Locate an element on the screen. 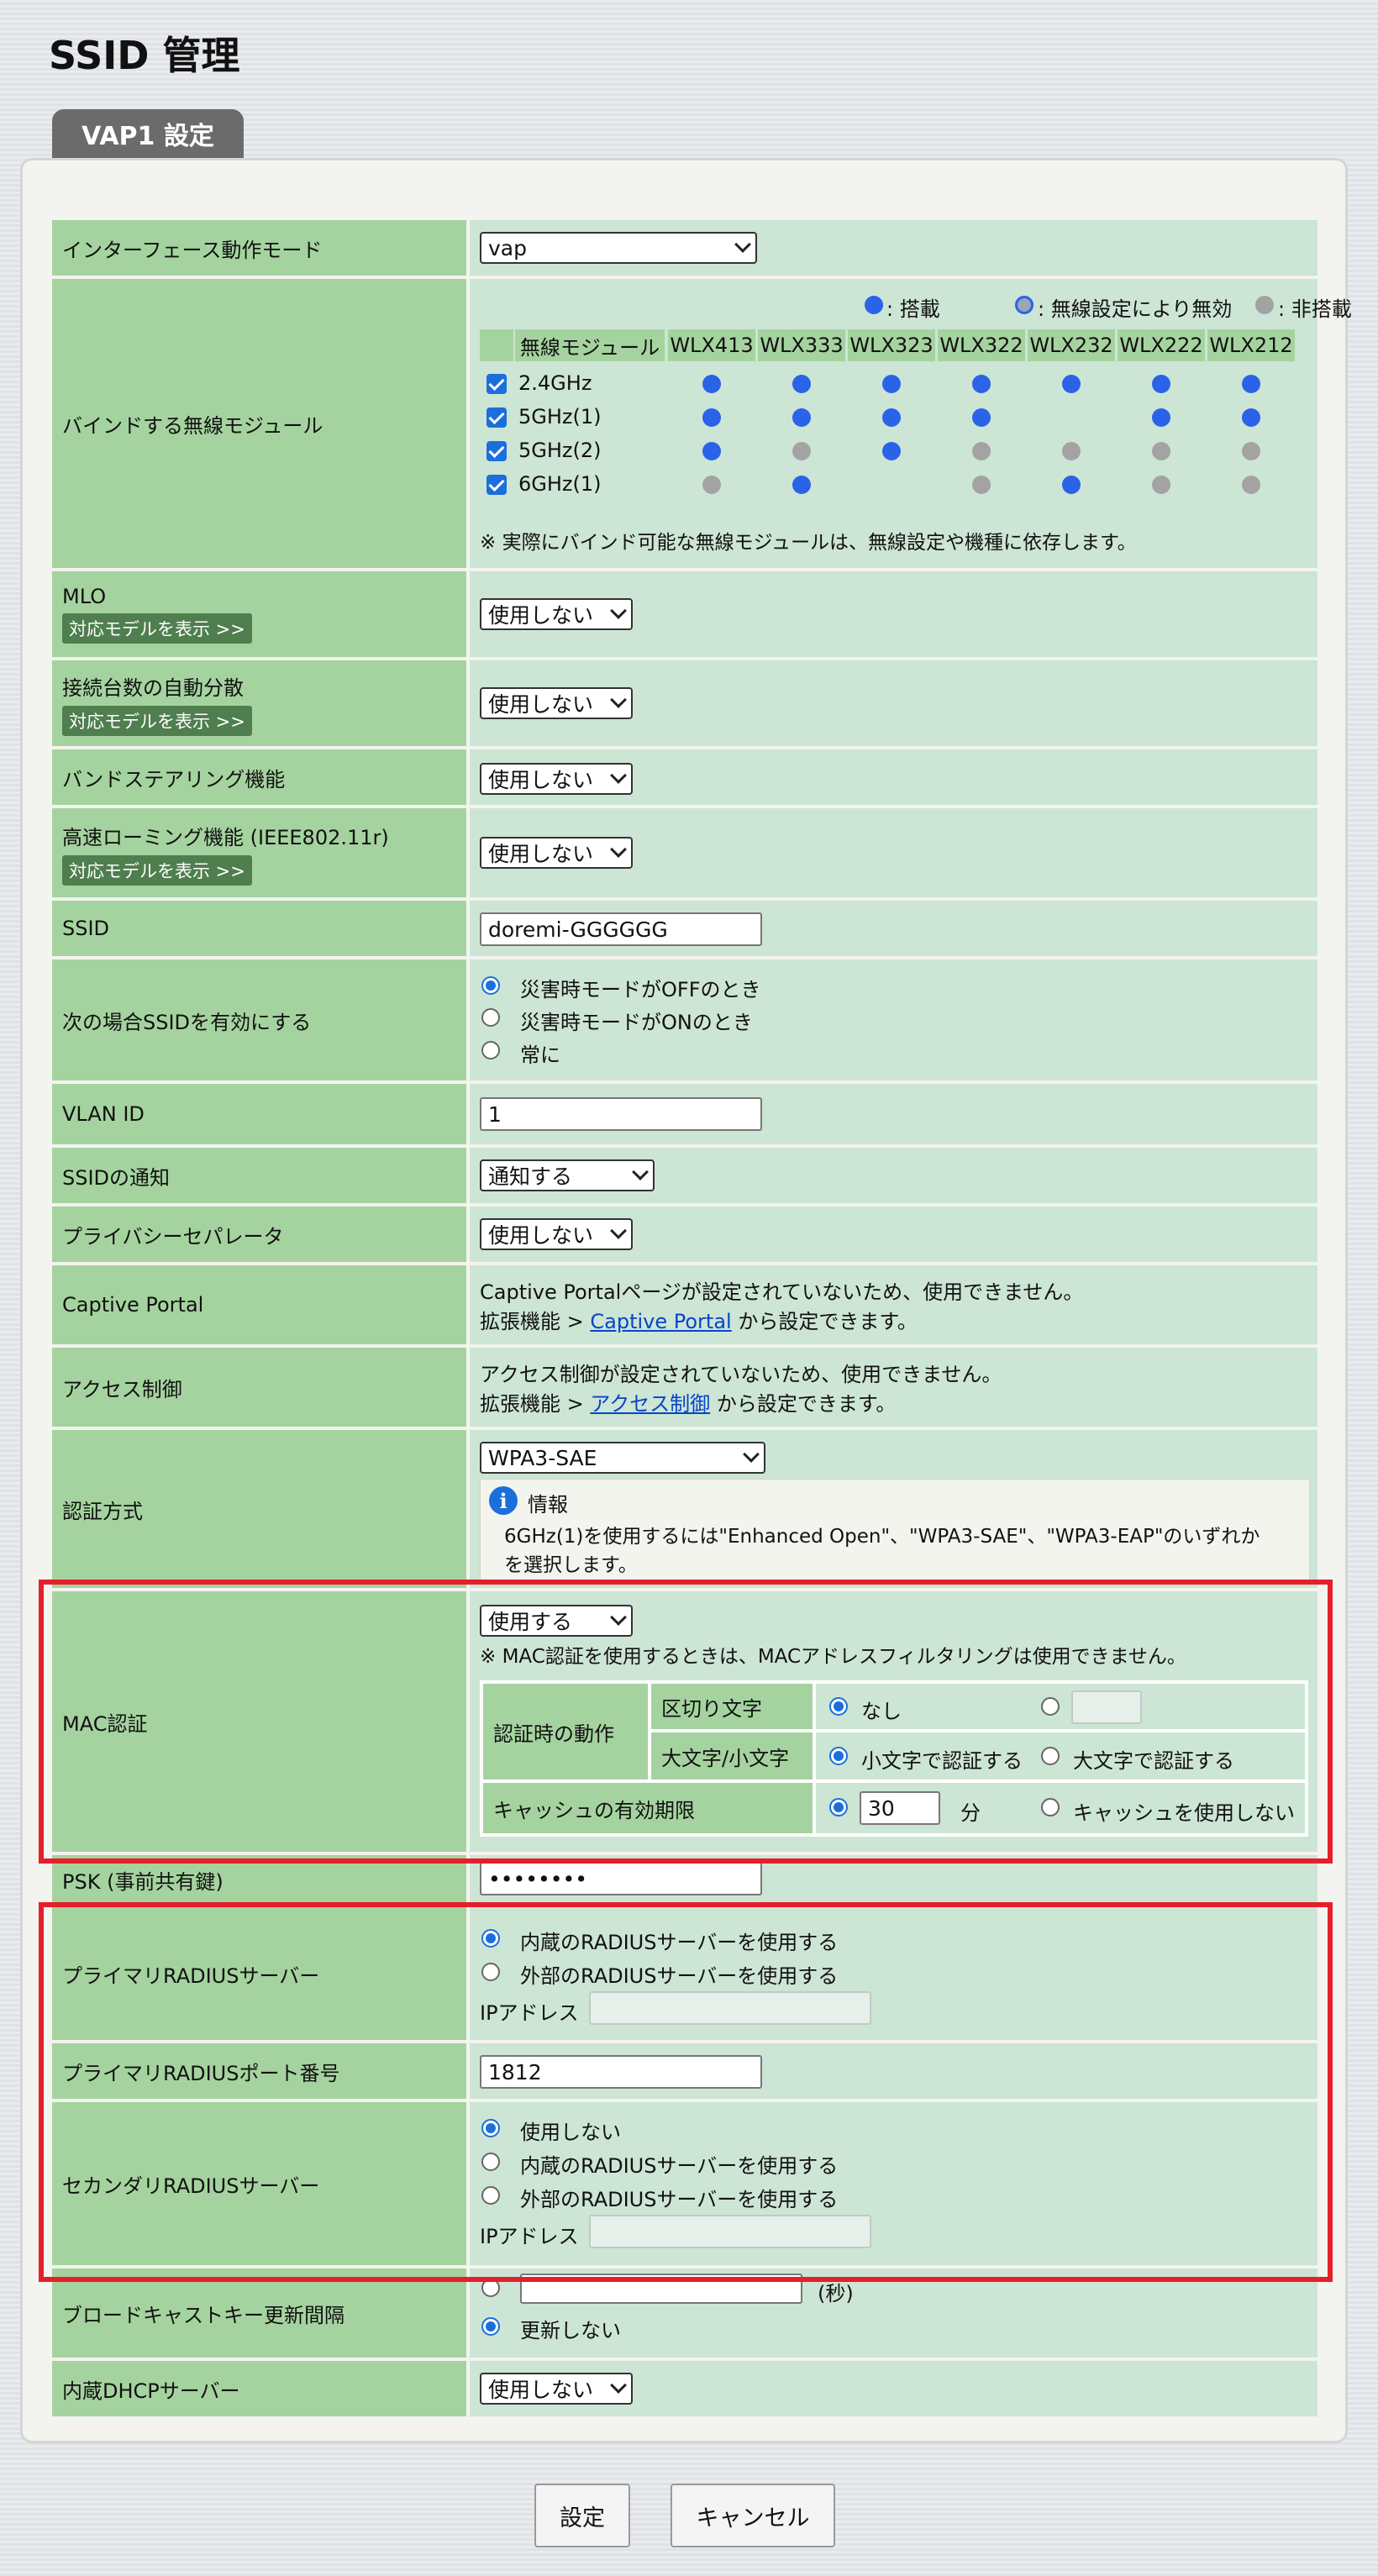 This screenshot has height=2576, width=1378. broadcast-no-update-radio is located at coordinates (490, 2326).